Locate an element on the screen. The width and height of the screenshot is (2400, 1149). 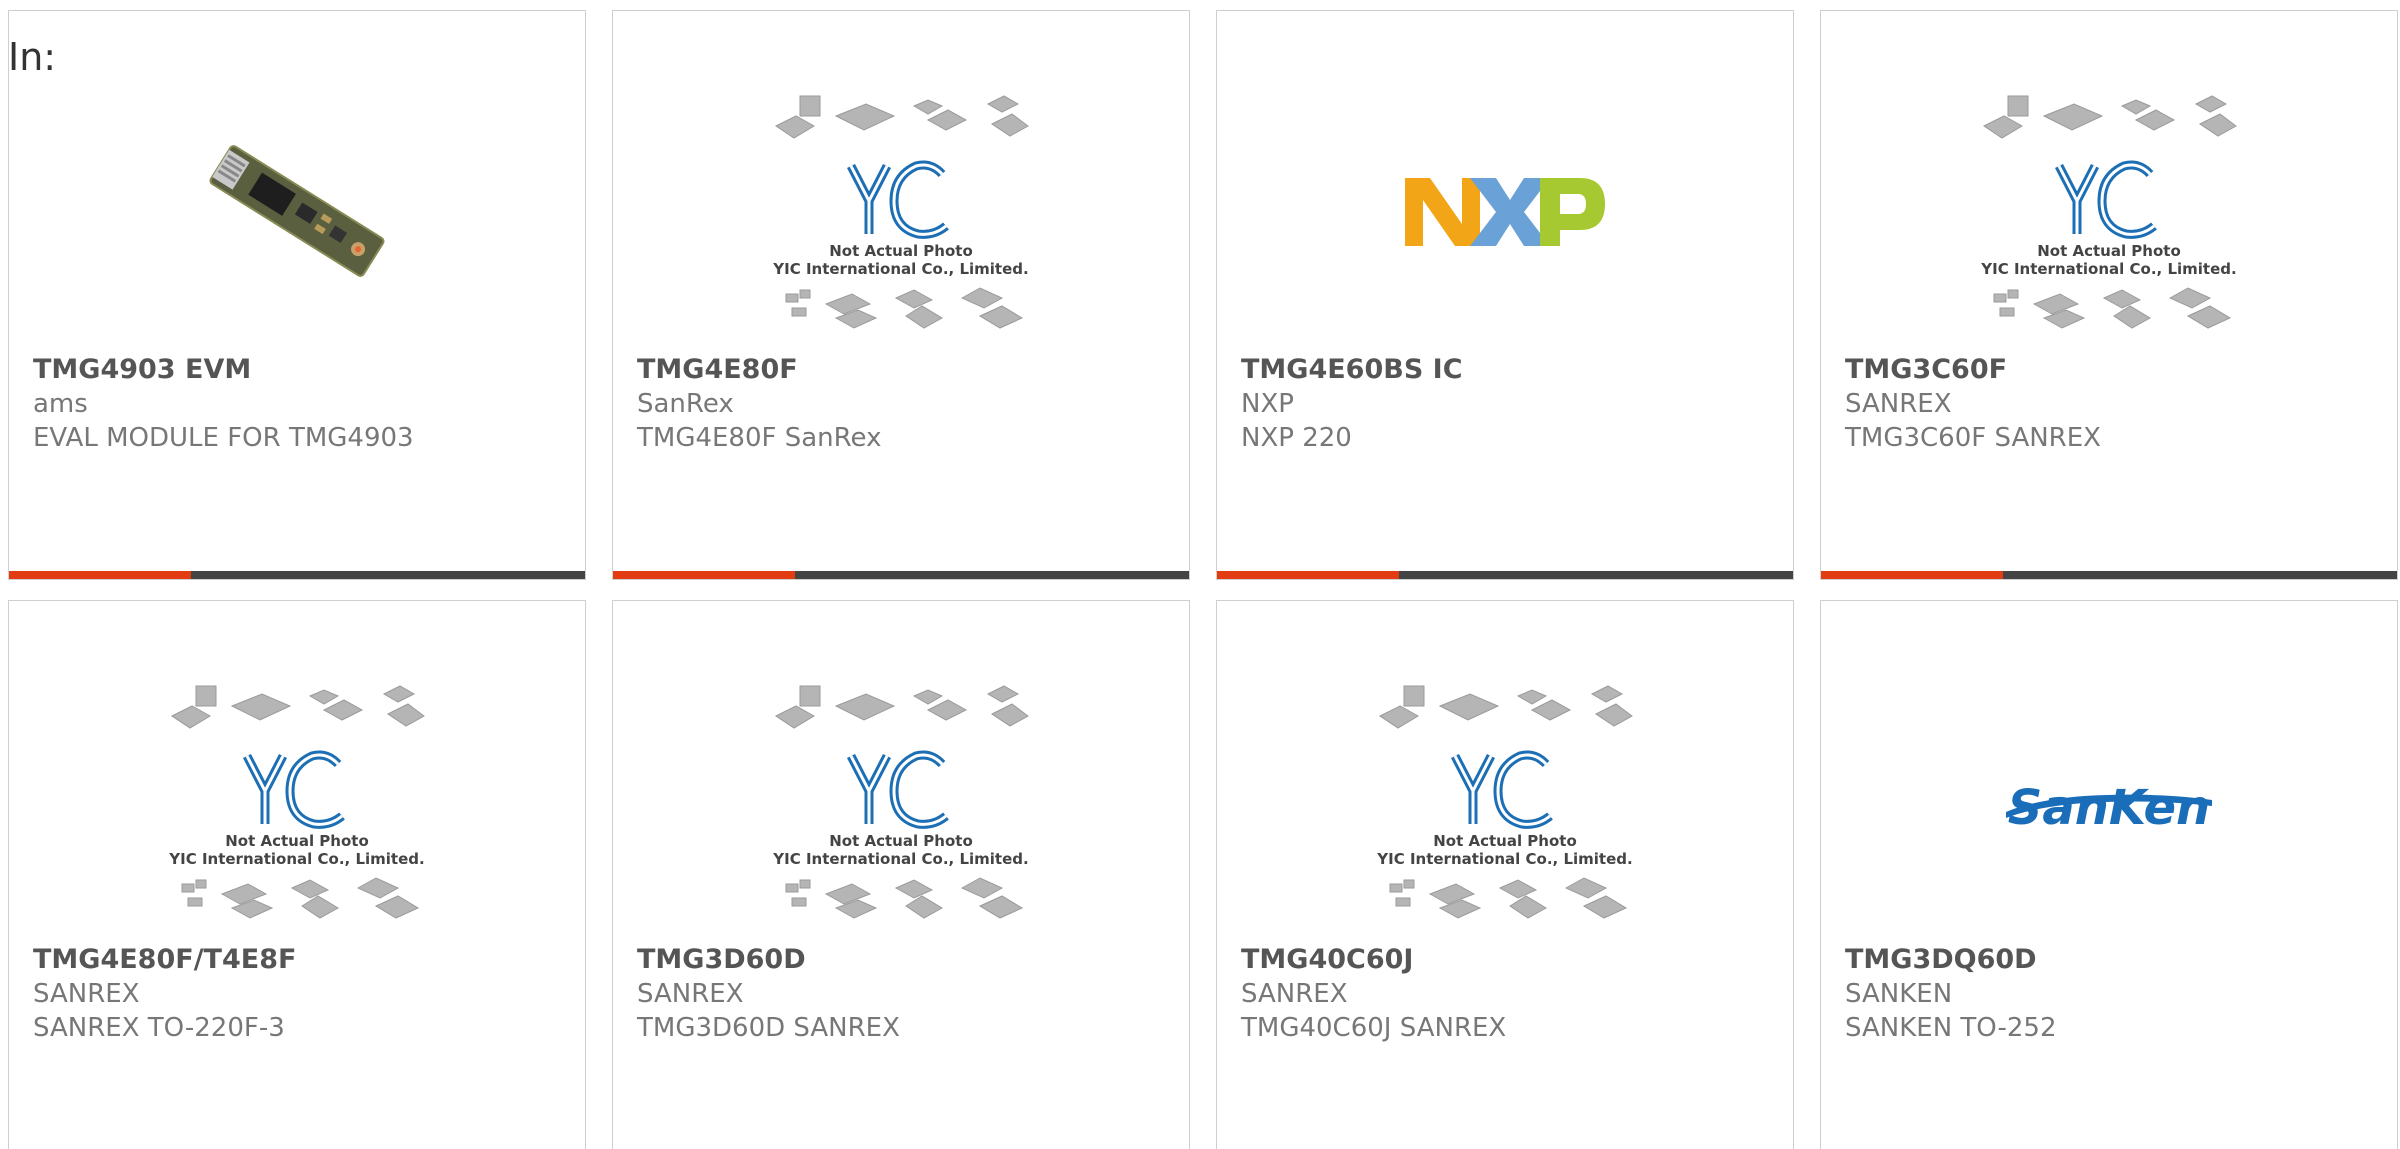
nxp-logo-image is located at coordinates (1505, 212).